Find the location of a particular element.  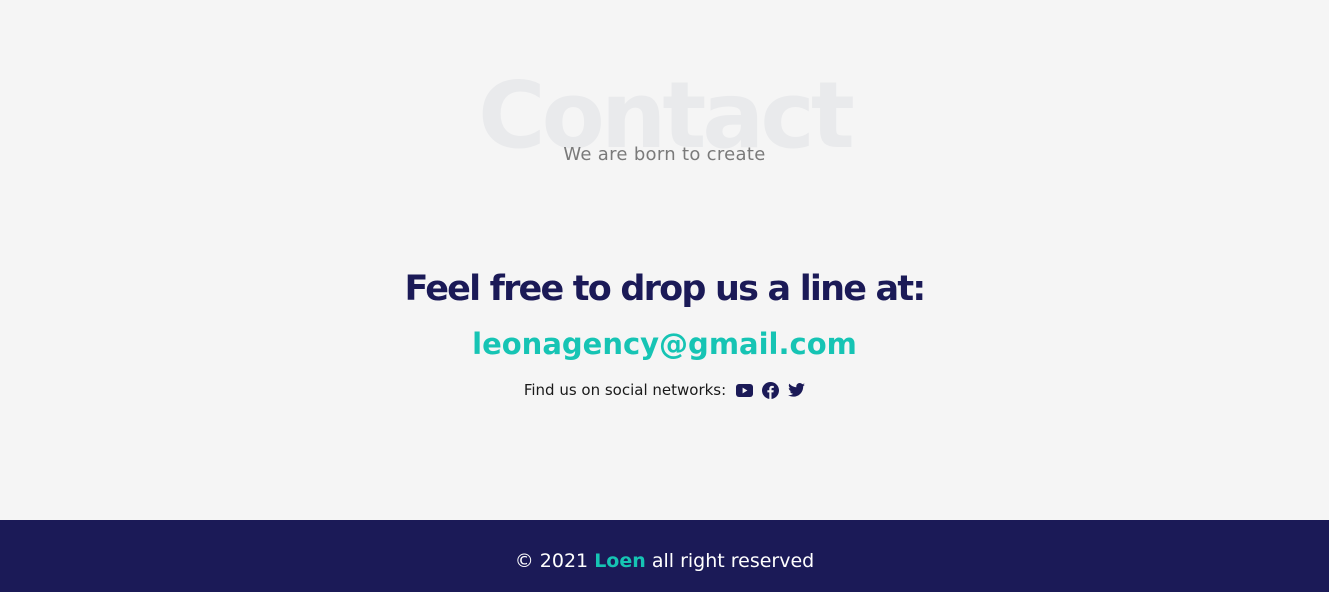

section-subtitle: We are born to create is located at coordinates (664, 154).